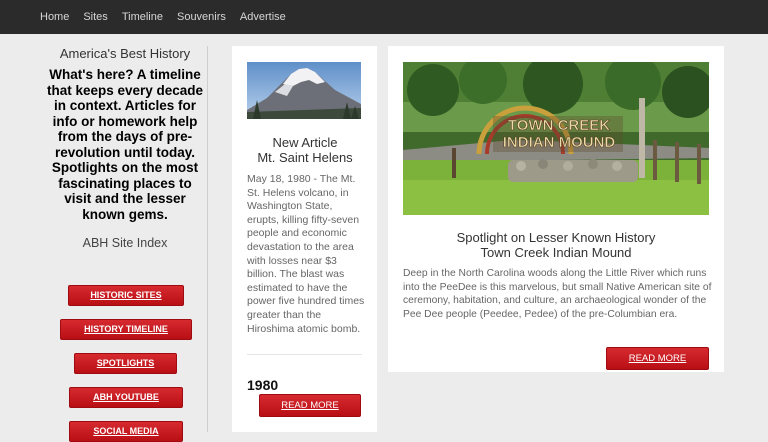  What do you see at coordinates (201, 17) in the screenshot?
I see `nav-souvenirs: Souvenirs` at bounding box center [201, 17].